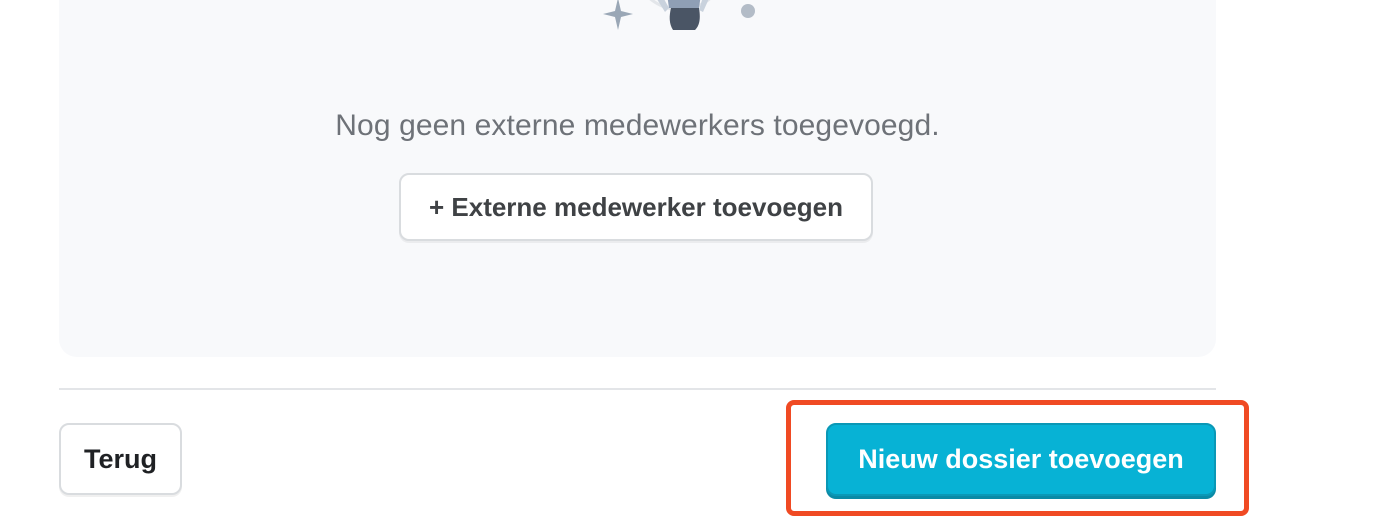  I want to click on footer-divider, so click(637, 389).